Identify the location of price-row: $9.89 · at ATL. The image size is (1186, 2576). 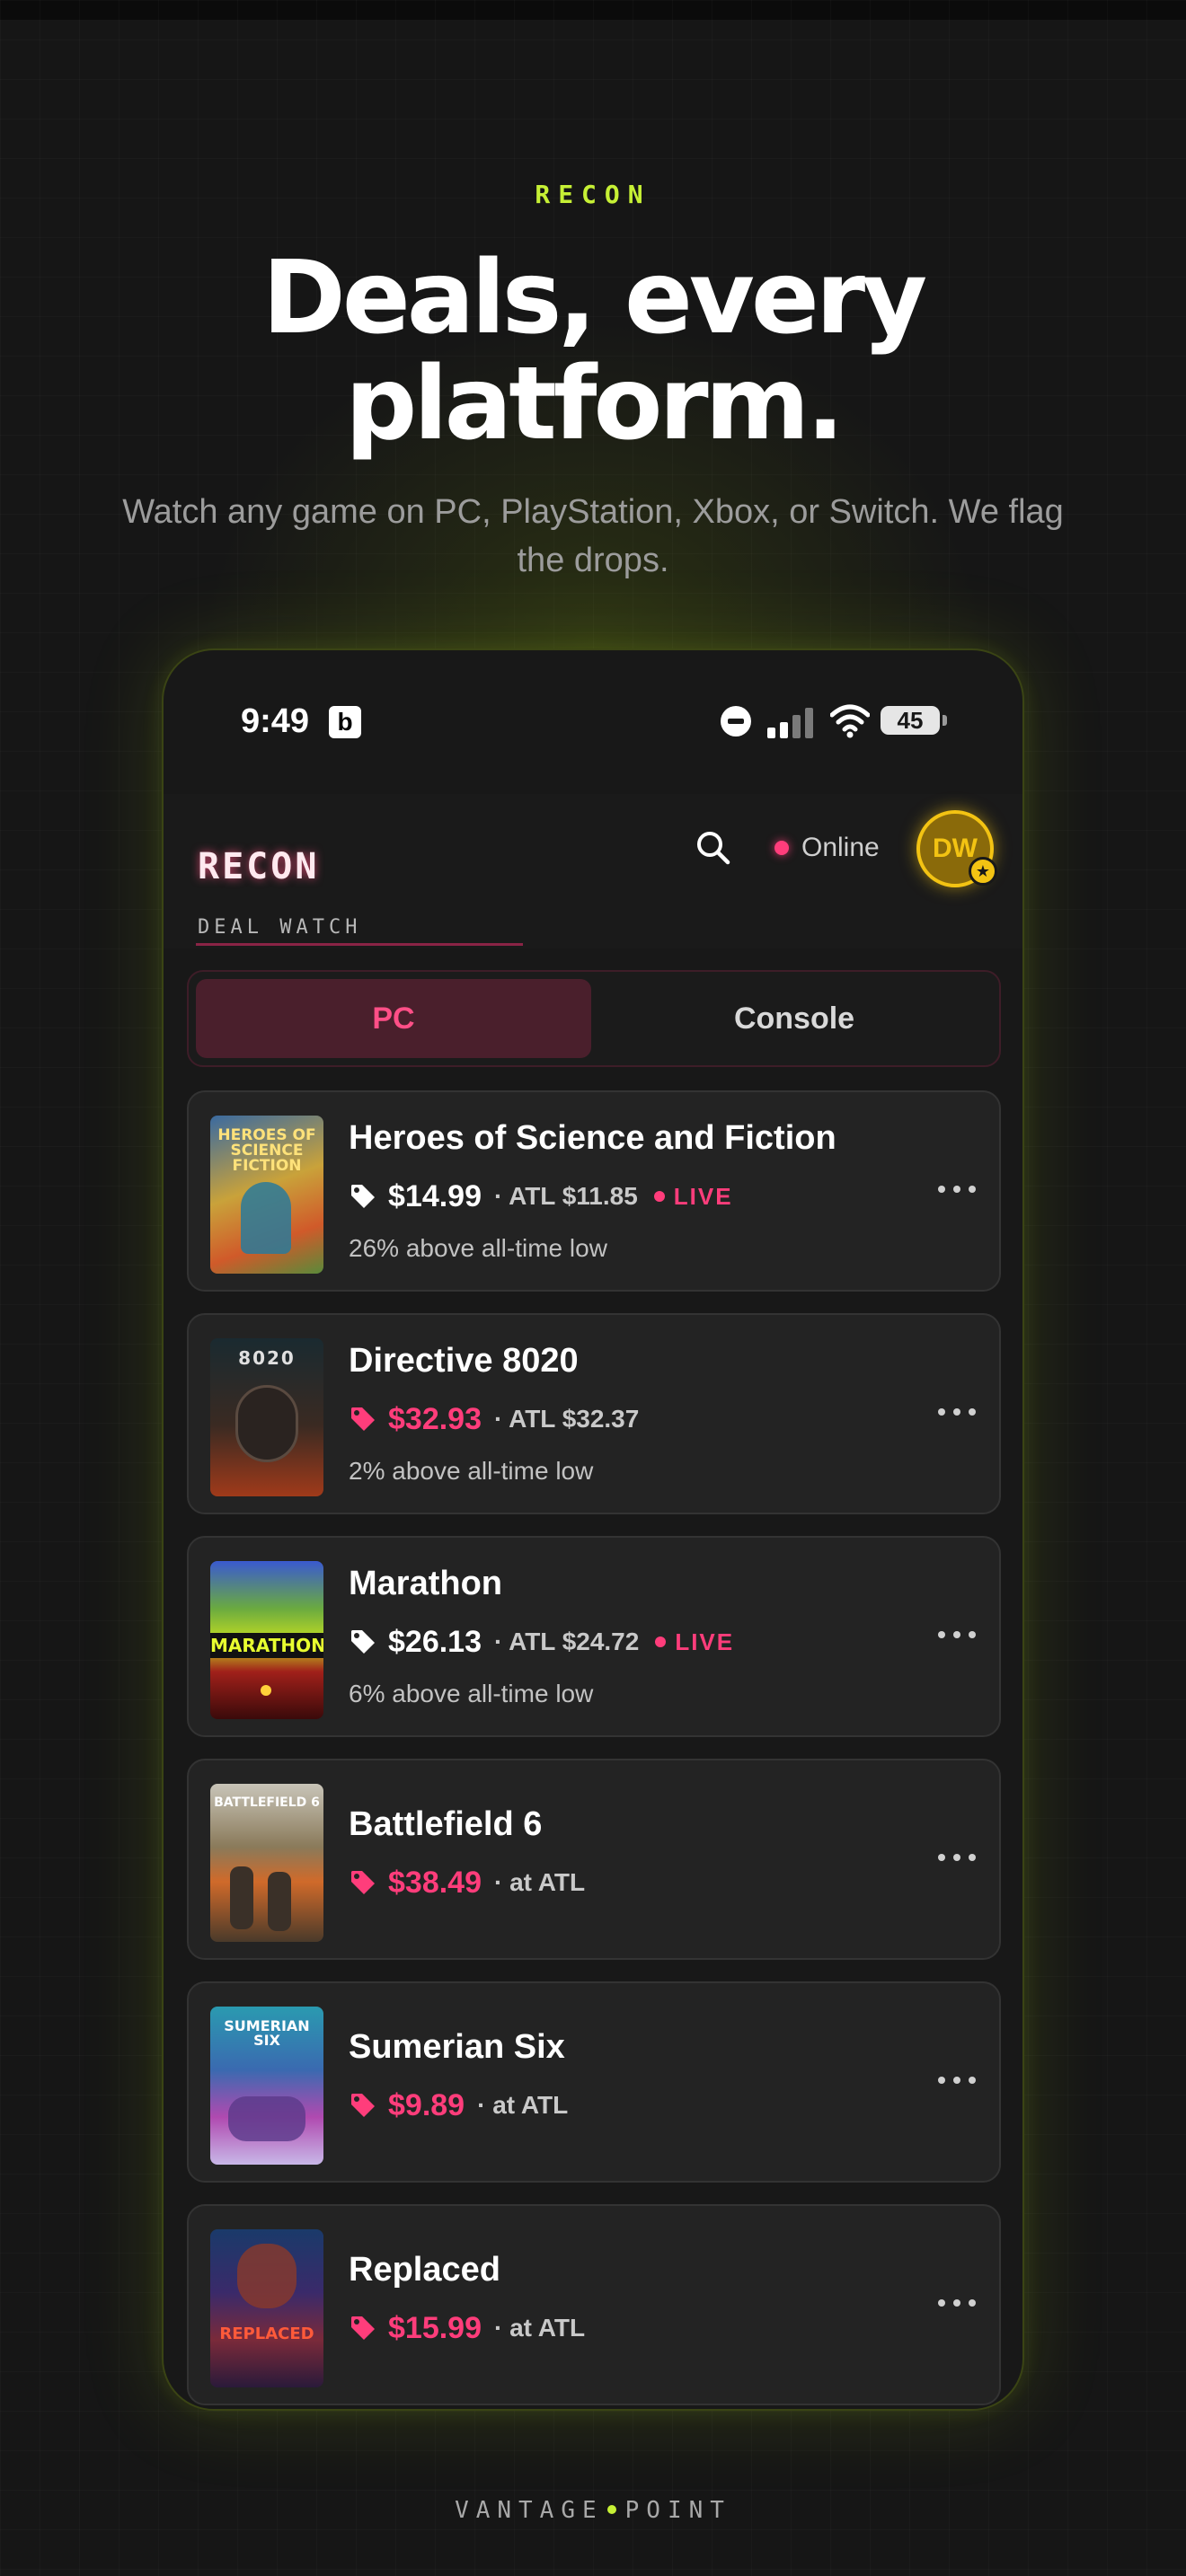
(458, 2105).